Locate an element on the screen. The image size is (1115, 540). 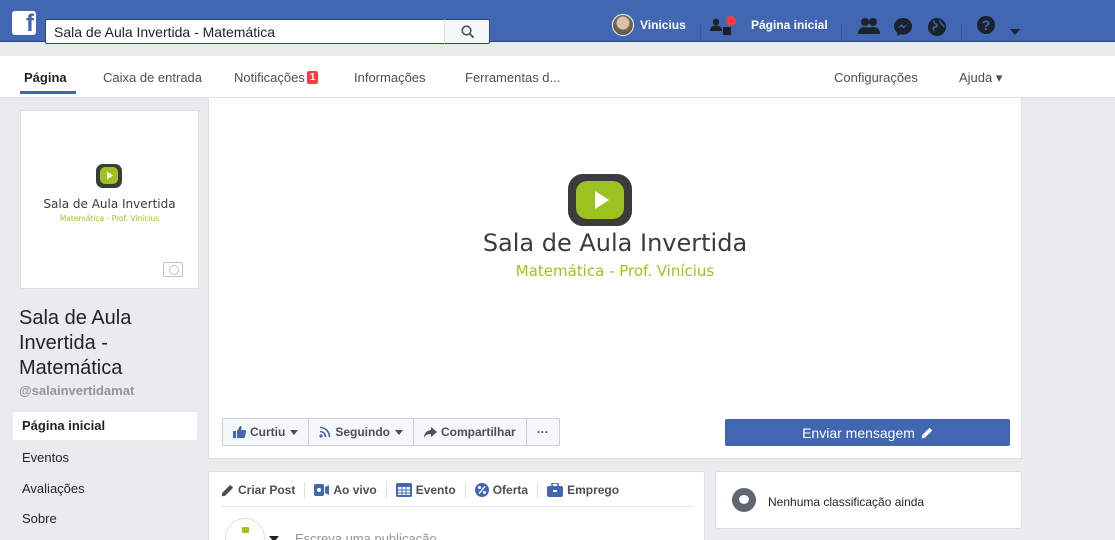
job-tab: Emprego is located at coordinates (583, 490).